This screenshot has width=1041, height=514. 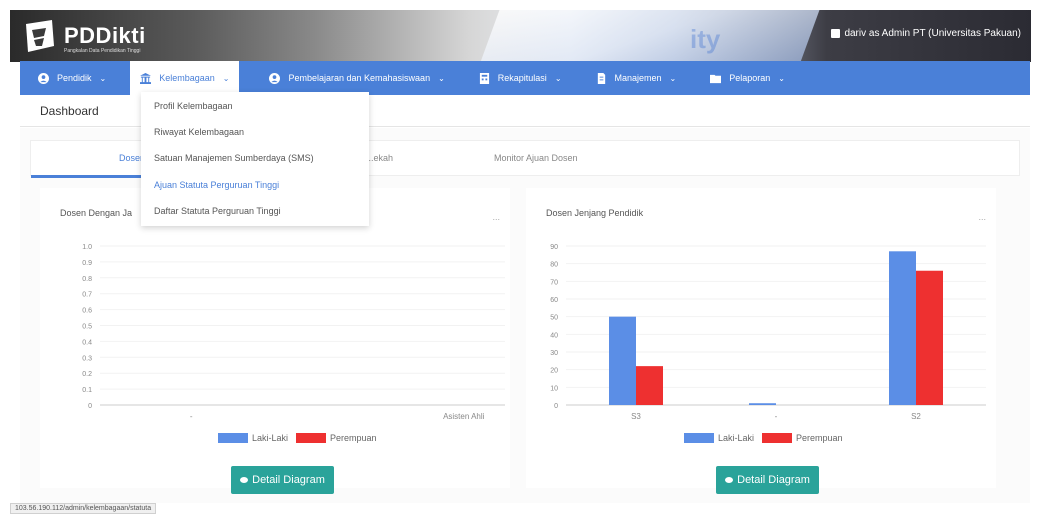 I want to click on y-tick-label: 0.7, so click(x=87, y=295).